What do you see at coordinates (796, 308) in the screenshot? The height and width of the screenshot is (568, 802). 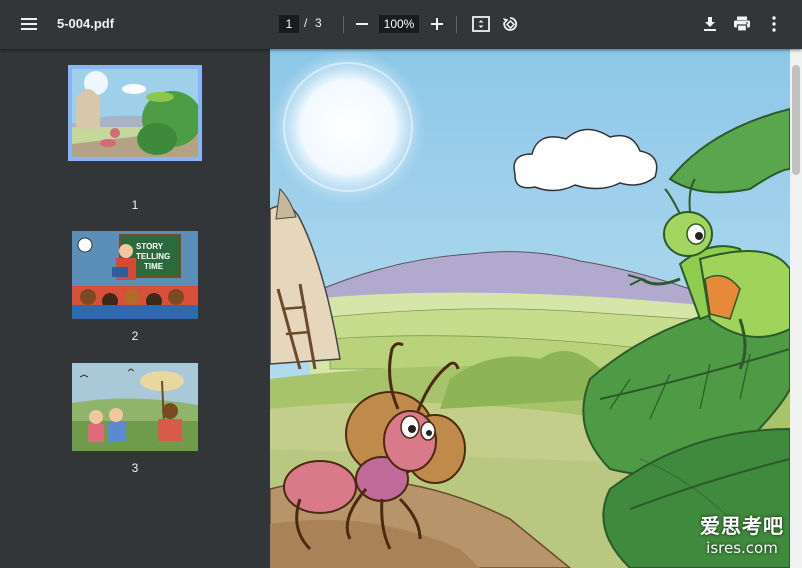 I see `vertical-scrollbar` at bounding box center [796, 308].